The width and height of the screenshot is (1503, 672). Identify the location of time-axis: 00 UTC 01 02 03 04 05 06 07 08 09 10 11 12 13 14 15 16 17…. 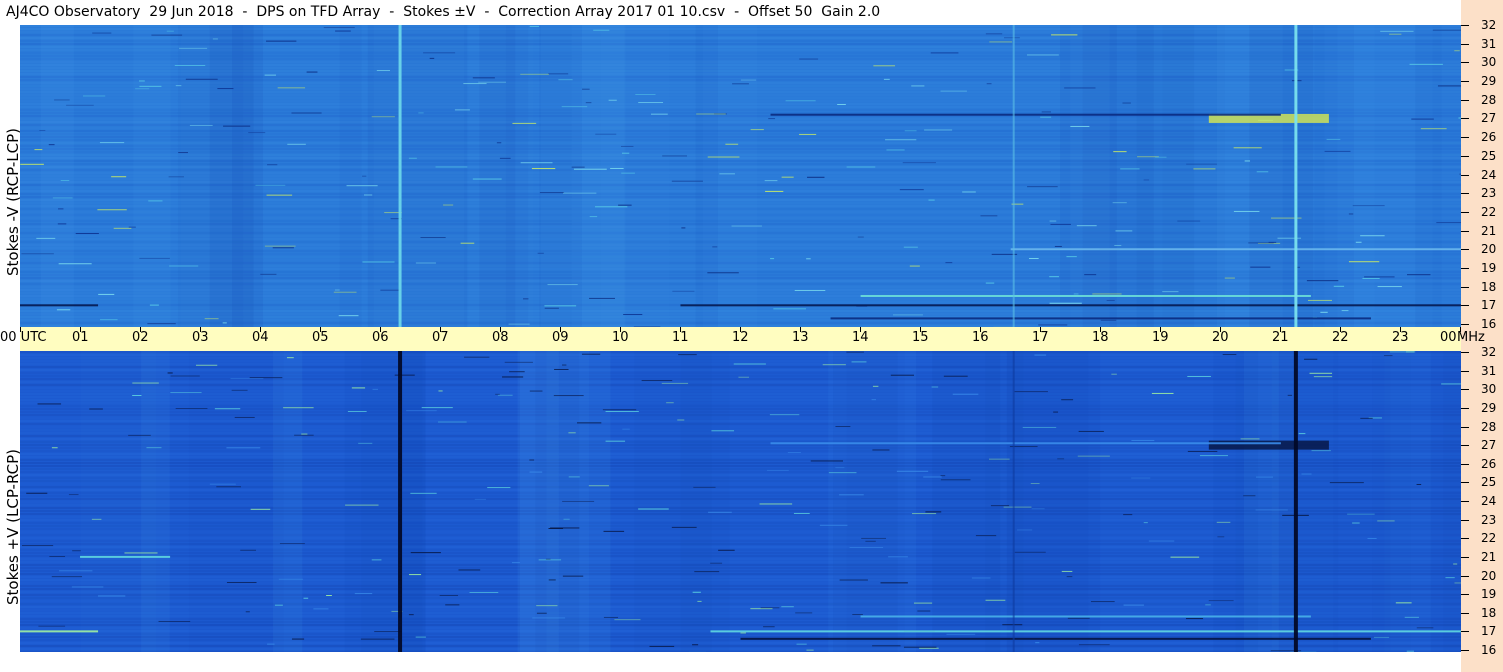
(742, 339).